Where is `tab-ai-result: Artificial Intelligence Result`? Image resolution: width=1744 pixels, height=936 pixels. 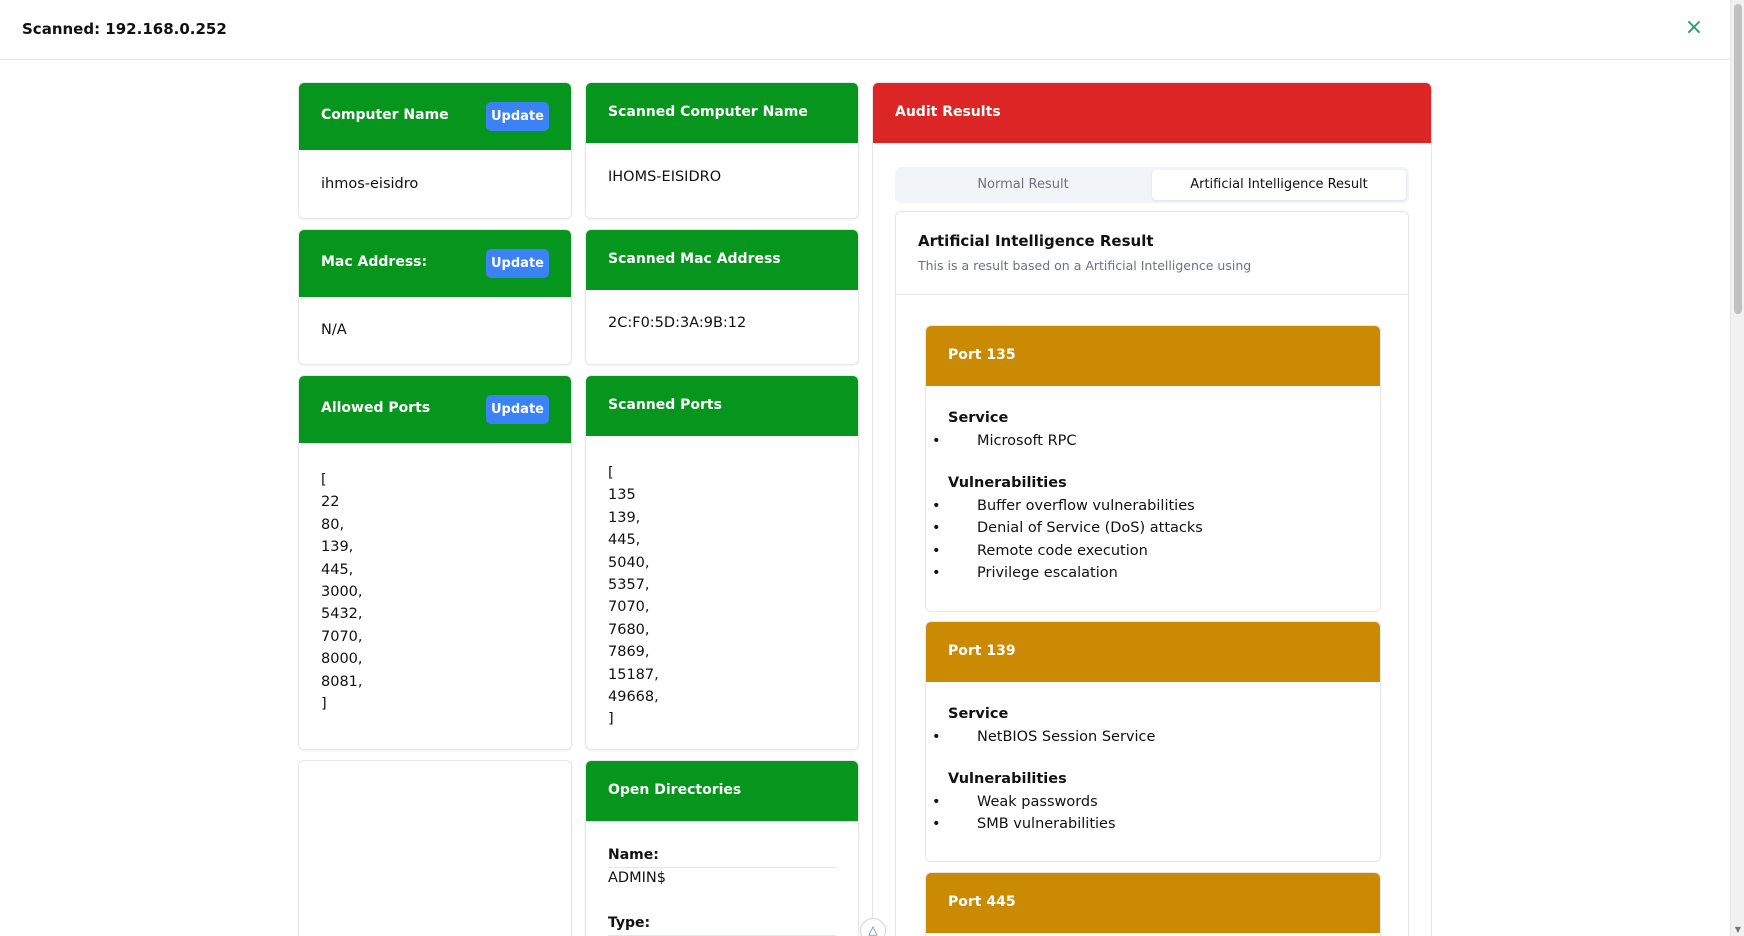
tab-ai-result: Artificial Intelligence Result is located at coordinates (1279, 185).